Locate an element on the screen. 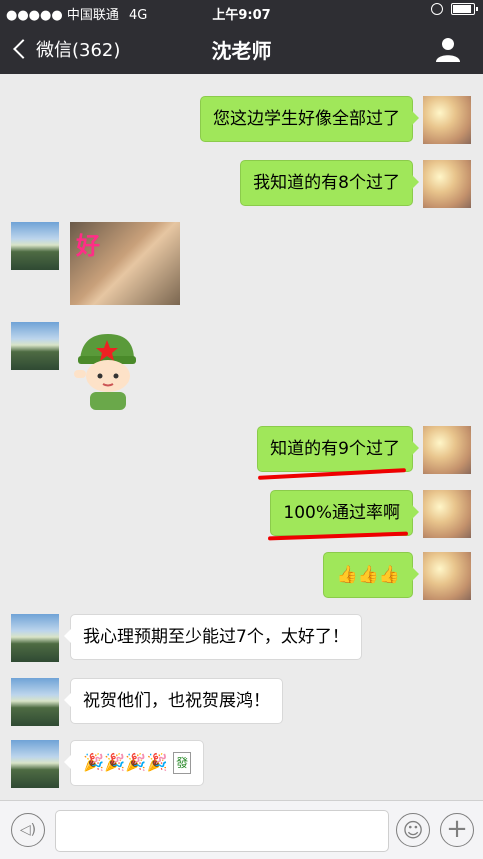 The image size is (483, 859). my-message-bubble: 您这边学生好像全部过了 is located at coordinates (309, 119).